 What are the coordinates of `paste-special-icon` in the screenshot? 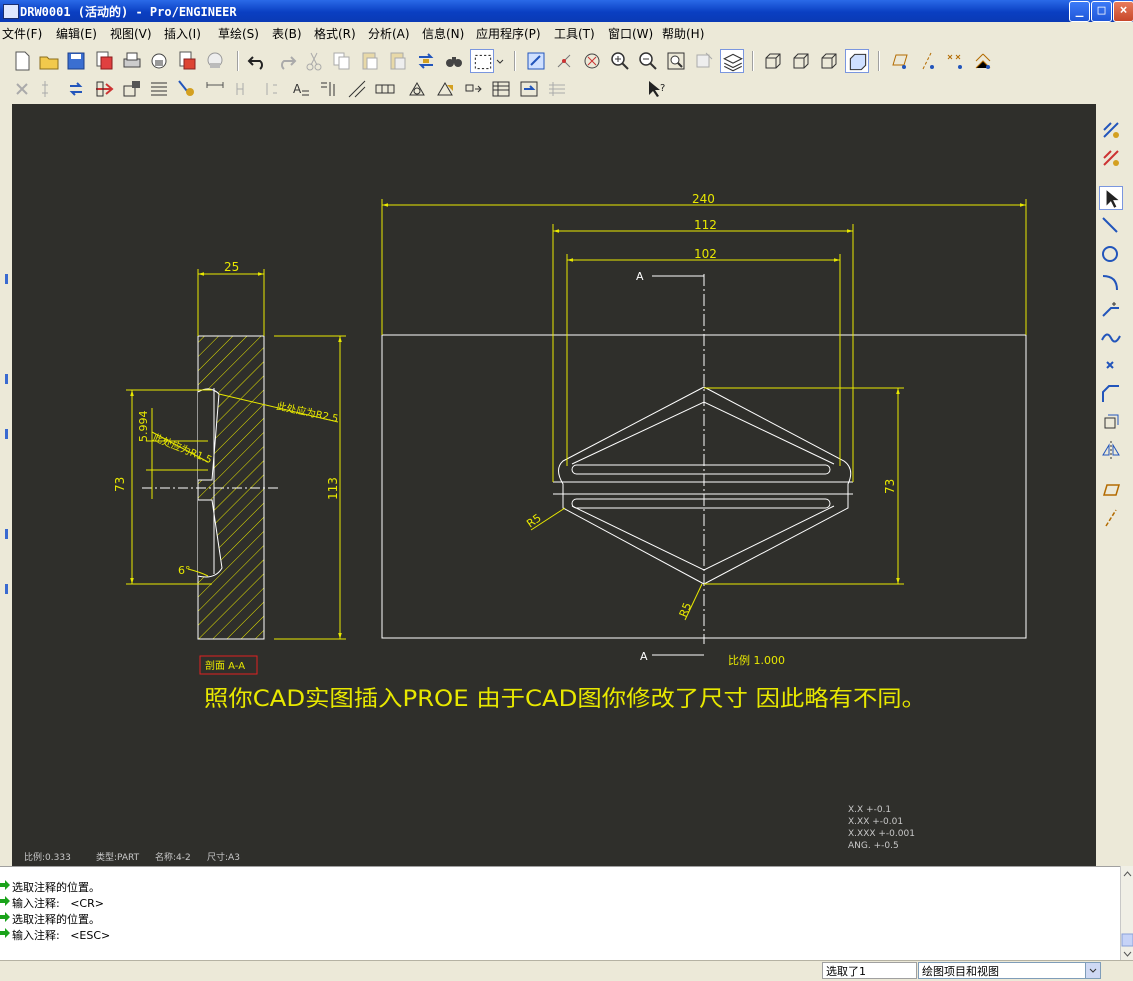 It's located at (398, 61).